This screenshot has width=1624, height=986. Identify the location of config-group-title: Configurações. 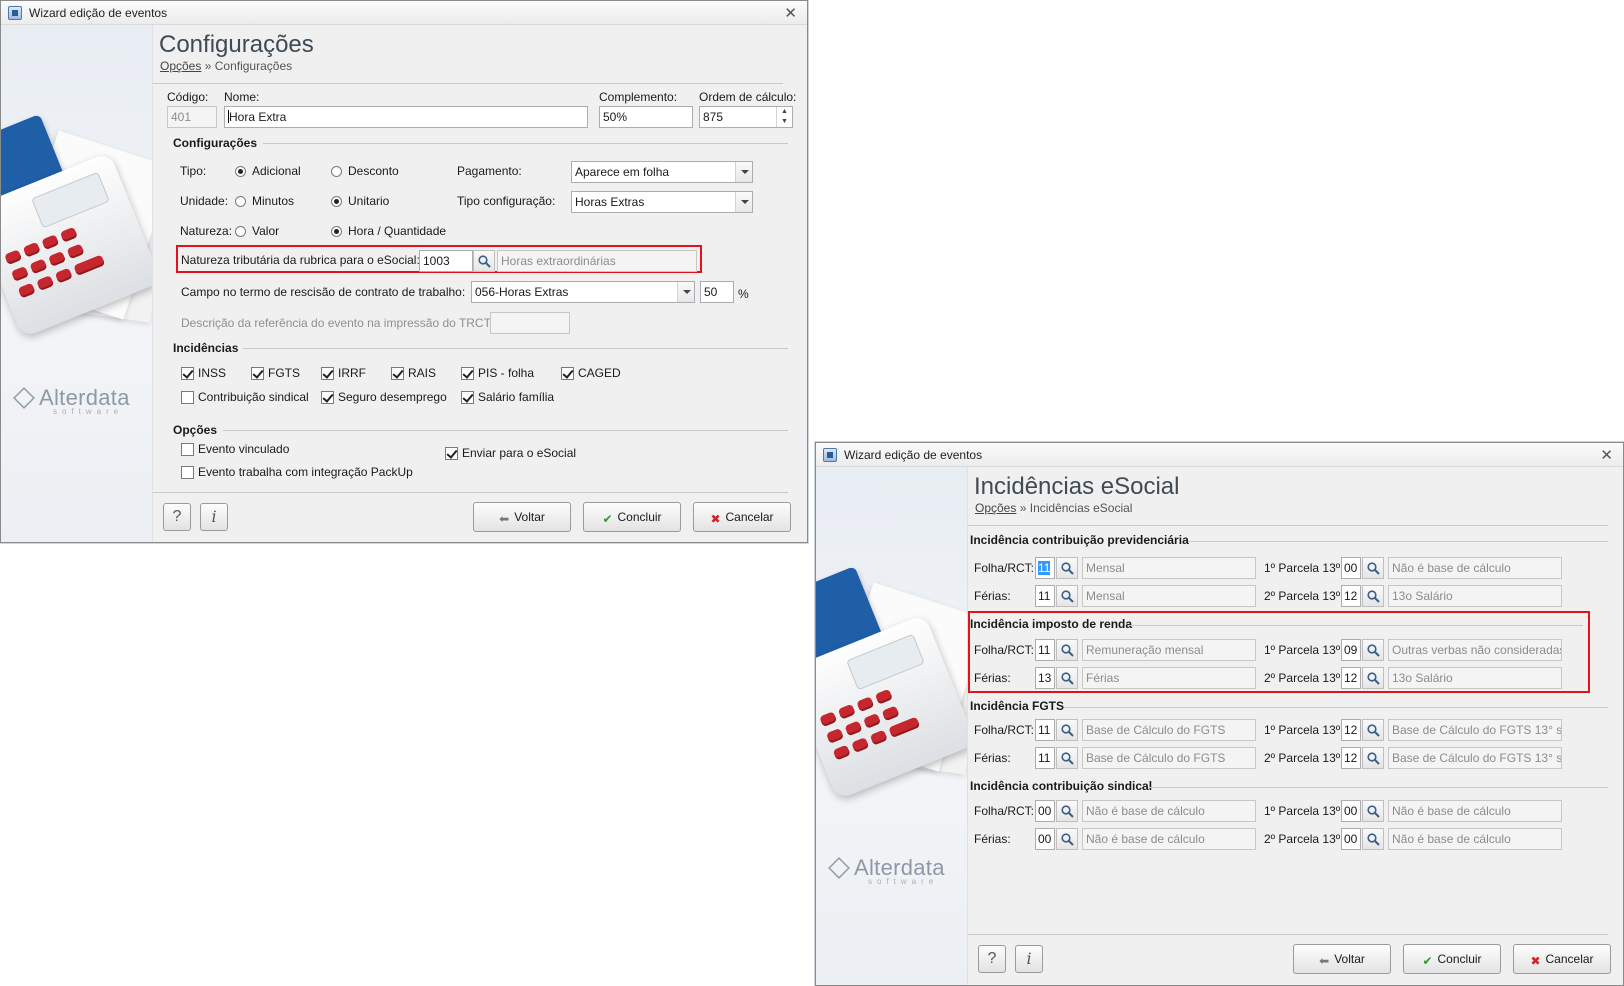
(218, 143).